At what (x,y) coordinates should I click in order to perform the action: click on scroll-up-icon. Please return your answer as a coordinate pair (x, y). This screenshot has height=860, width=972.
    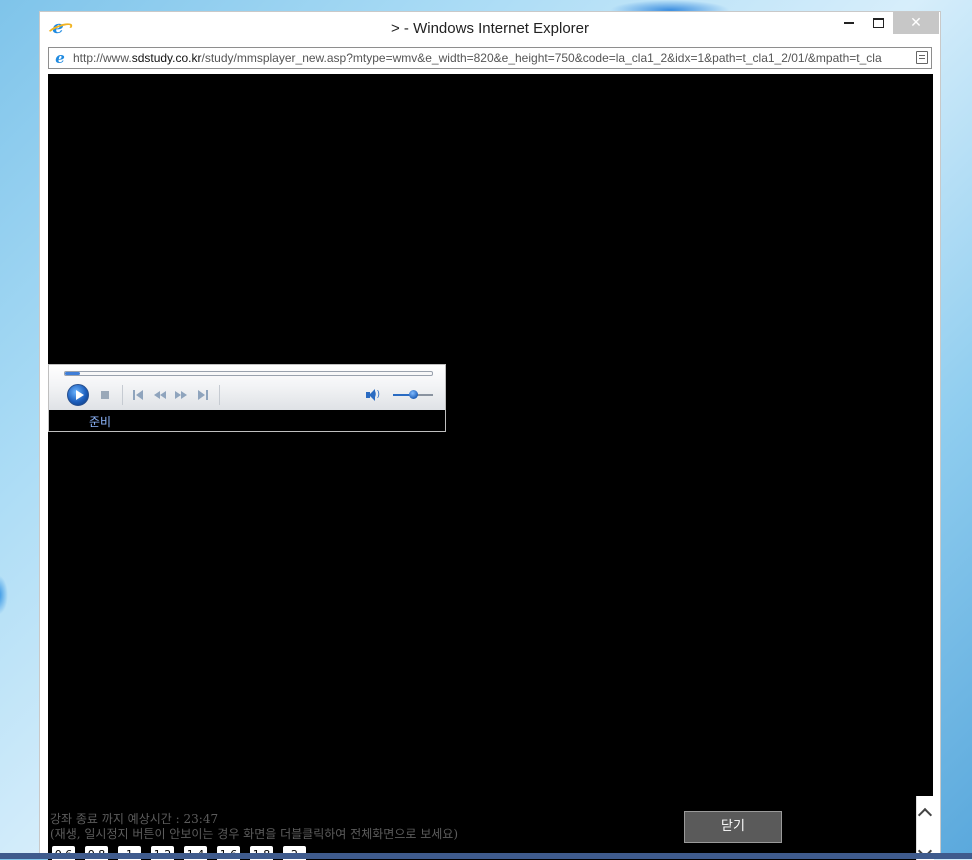
    Looking at the image, I should click on (925, 815).